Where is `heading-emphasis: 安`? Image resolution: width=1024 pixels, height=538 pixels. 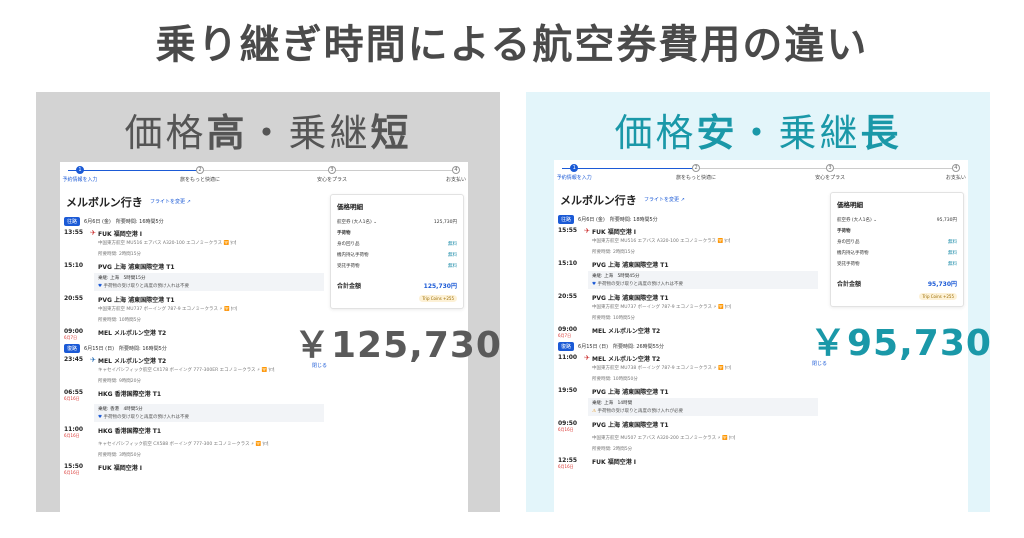 heading-emphasis: 安 is located at coordinates (717, 133).